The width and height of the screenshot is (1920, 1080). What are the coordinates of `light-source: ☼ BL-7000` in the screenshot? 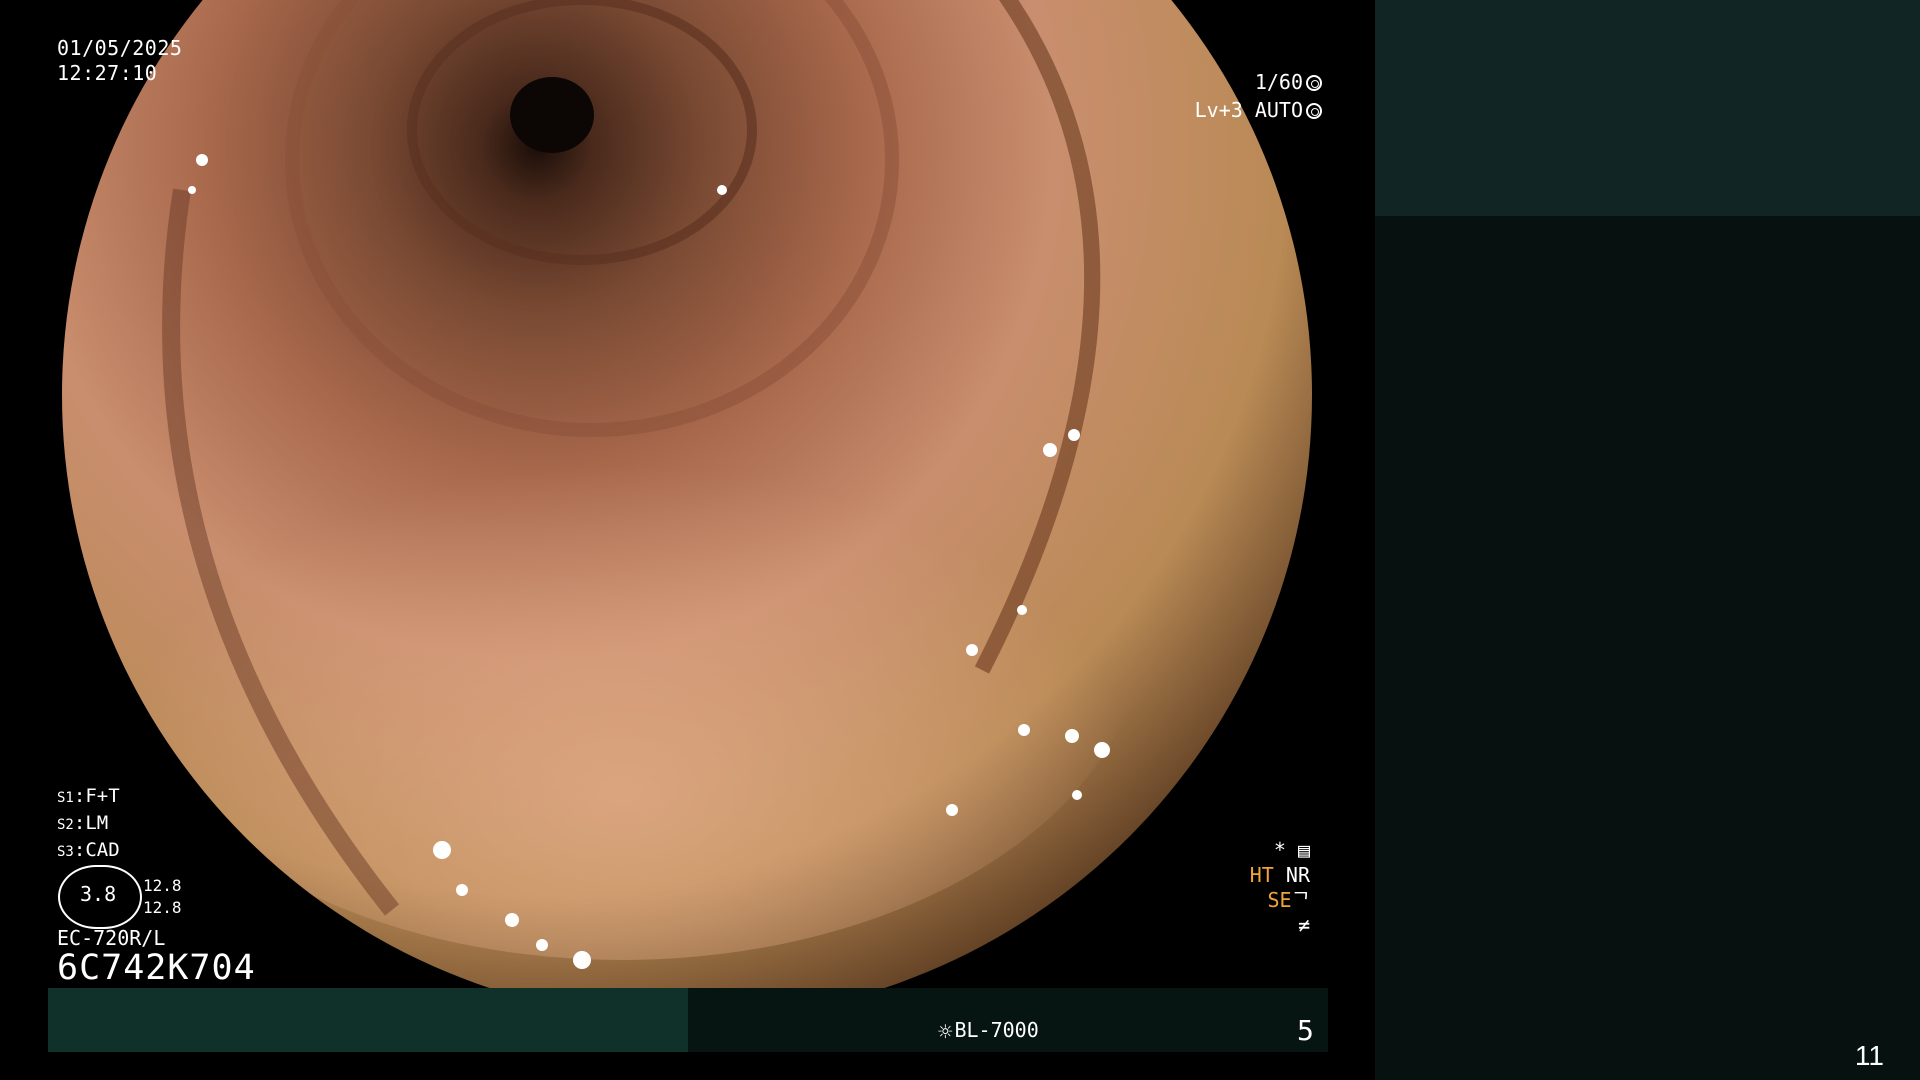 It's located at (988, 1032).